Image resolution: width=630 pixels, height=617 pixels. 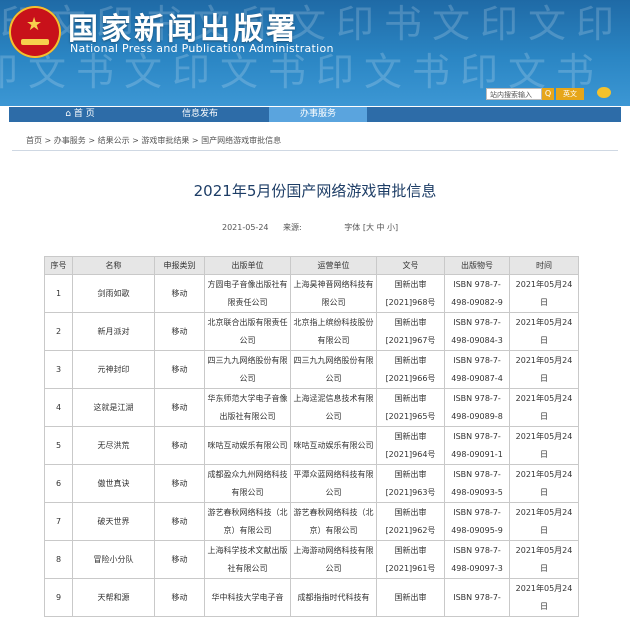 What do you see at coordinates (410, 559) in the screenshot?
I see `table-cell: 国新出审[2021]961号` at bounding box center [410, 559].